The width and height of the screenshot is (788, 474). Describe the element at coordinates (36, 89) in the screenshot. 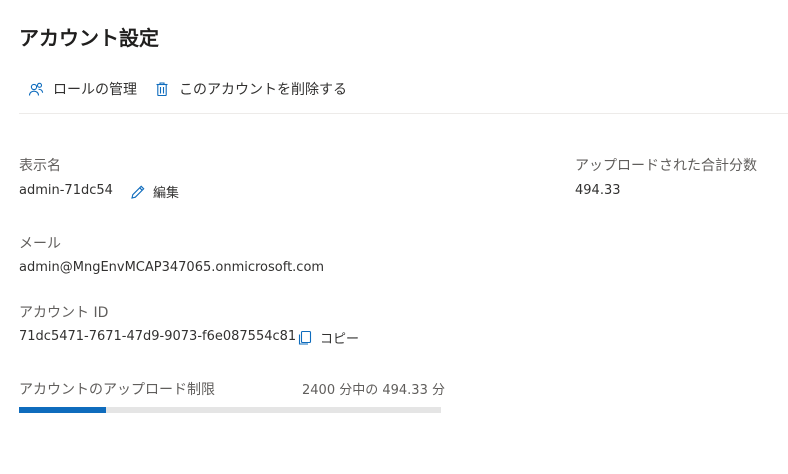

I see `people-icon` at that location.